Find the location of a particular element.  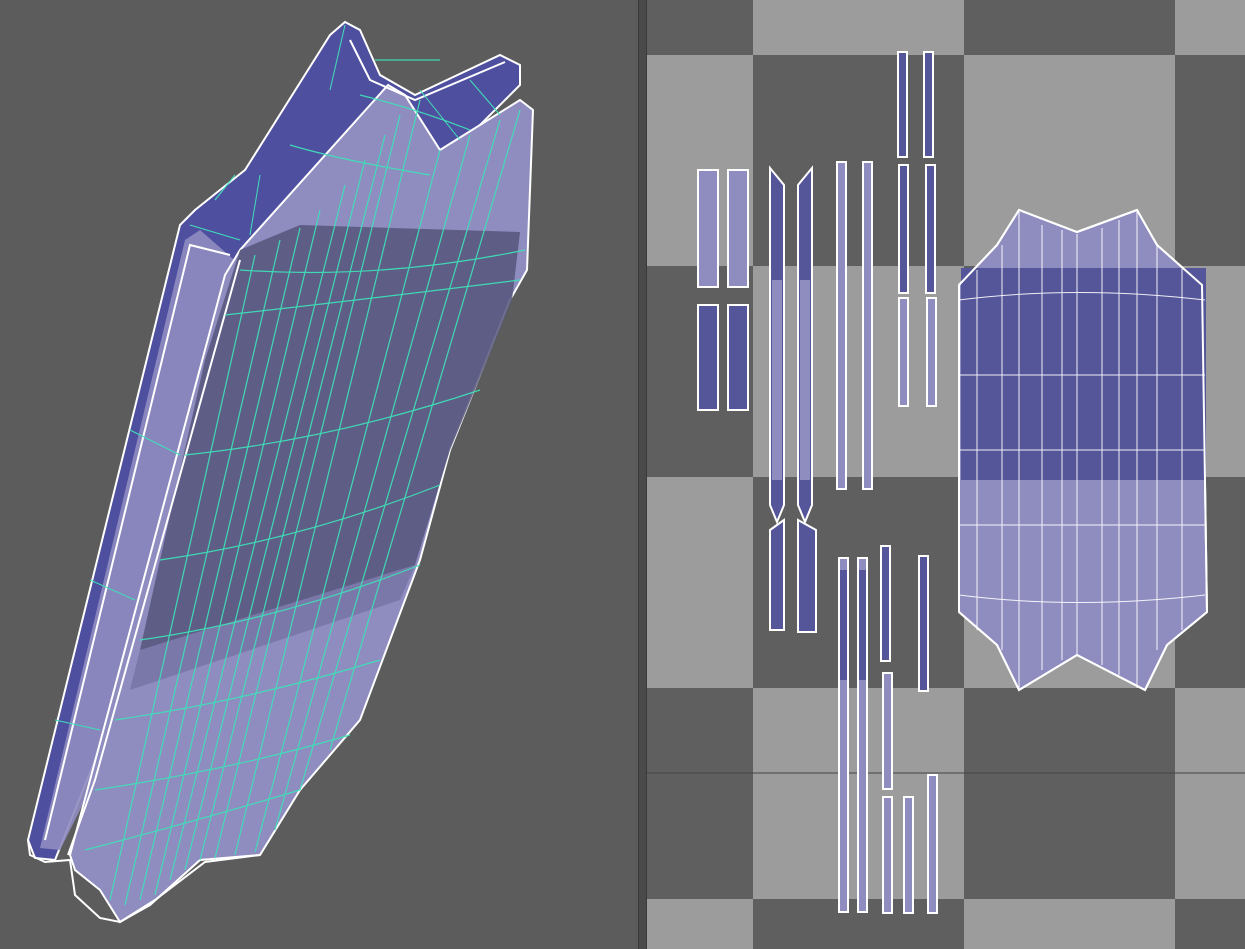

uv-island-main is located at coordinates (1083, 450).